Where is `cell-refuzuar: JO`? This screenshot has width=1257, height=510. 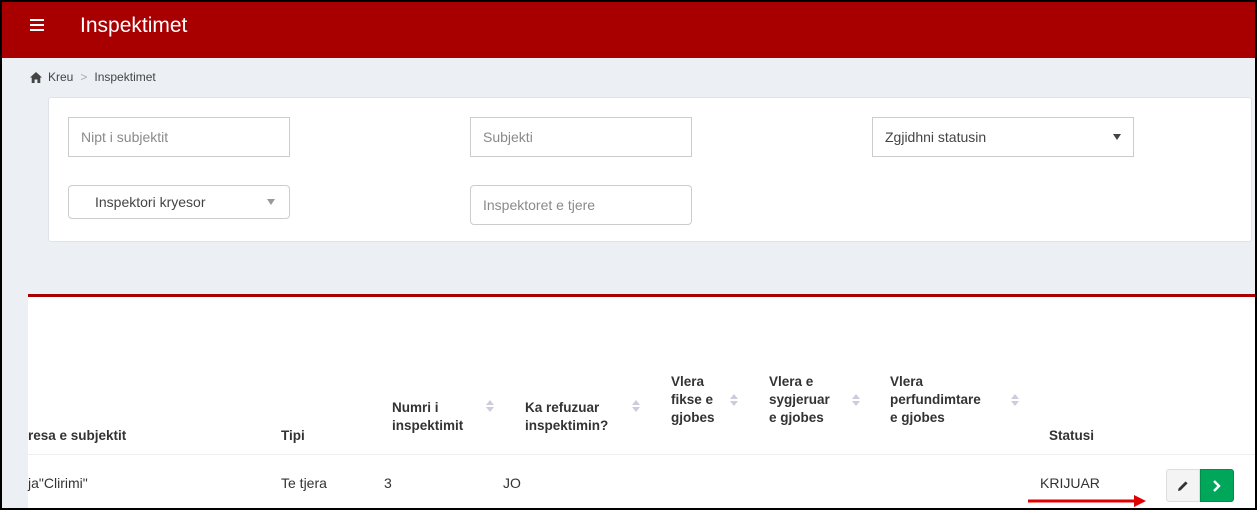
cell-refuzuar: JO is located at coordinates (512, 483).